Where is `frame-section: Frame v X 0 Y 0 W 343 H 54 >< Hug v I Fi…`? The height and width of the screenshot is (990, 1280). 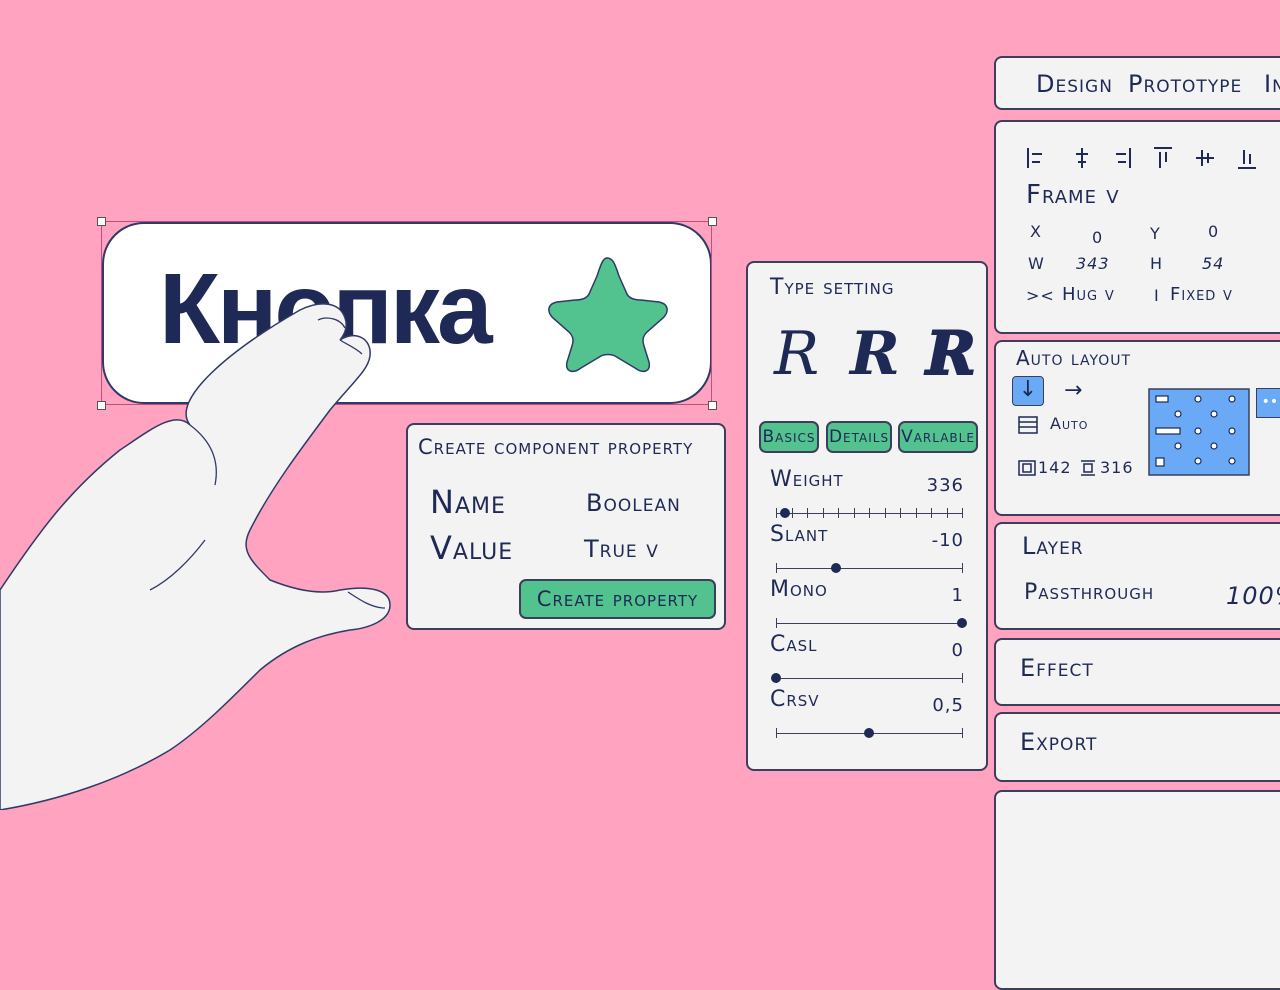 frame-section: Frame v X 0 Y 0 W 343 H 54 >< Hug v I Fi… is located at coordinates (1137, 227).